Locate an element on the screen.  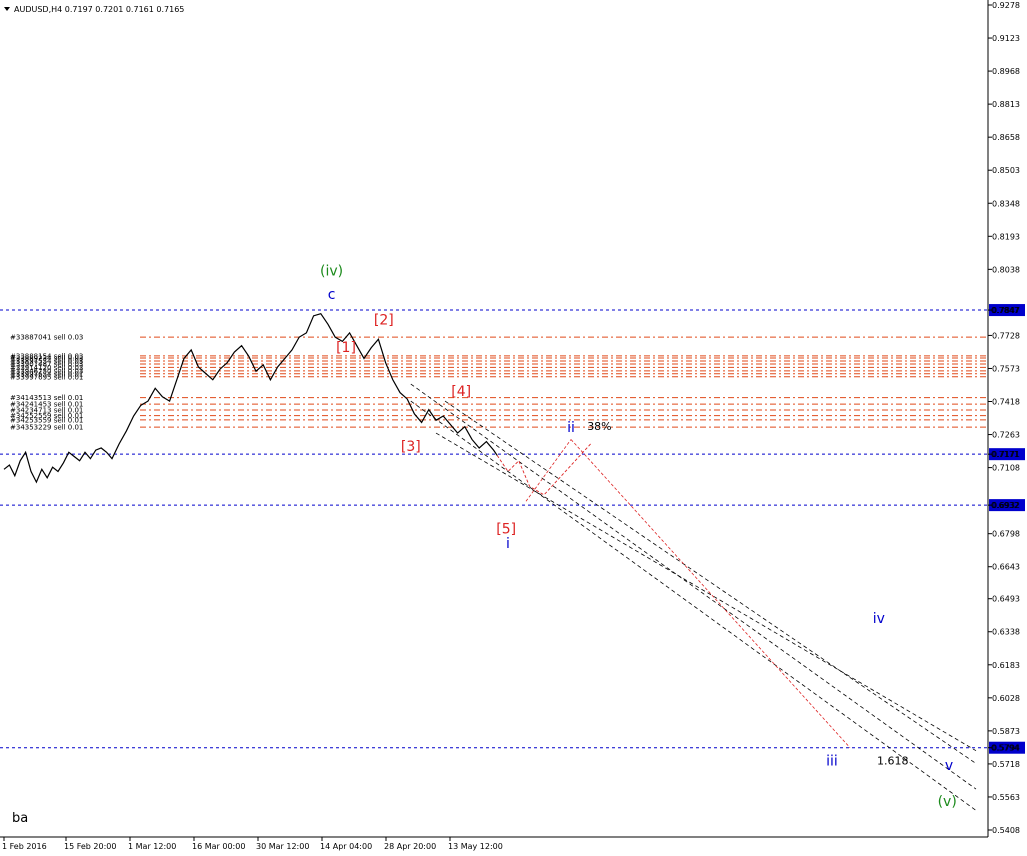
y-tick-label: 0.7108 is located at coordinates (1006, 468).